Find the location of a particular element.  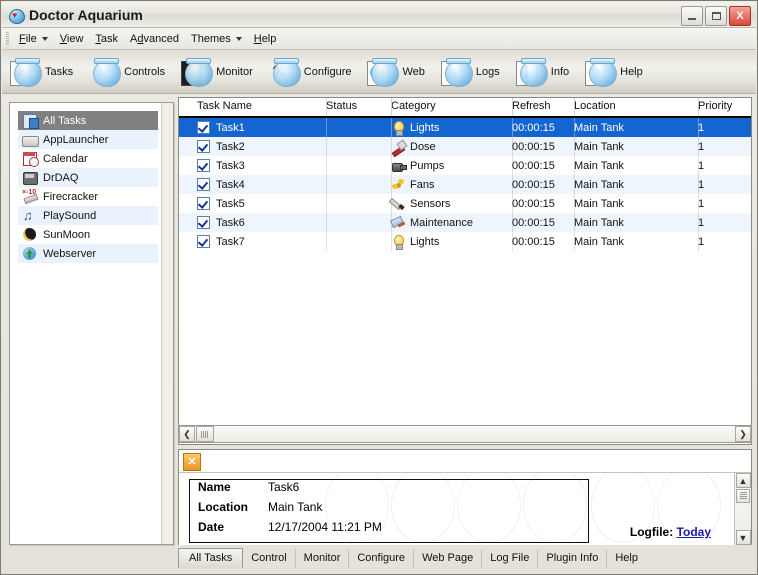

task-list-hscrollbar: ❮ ❯ is located at coordinates (465, 434).